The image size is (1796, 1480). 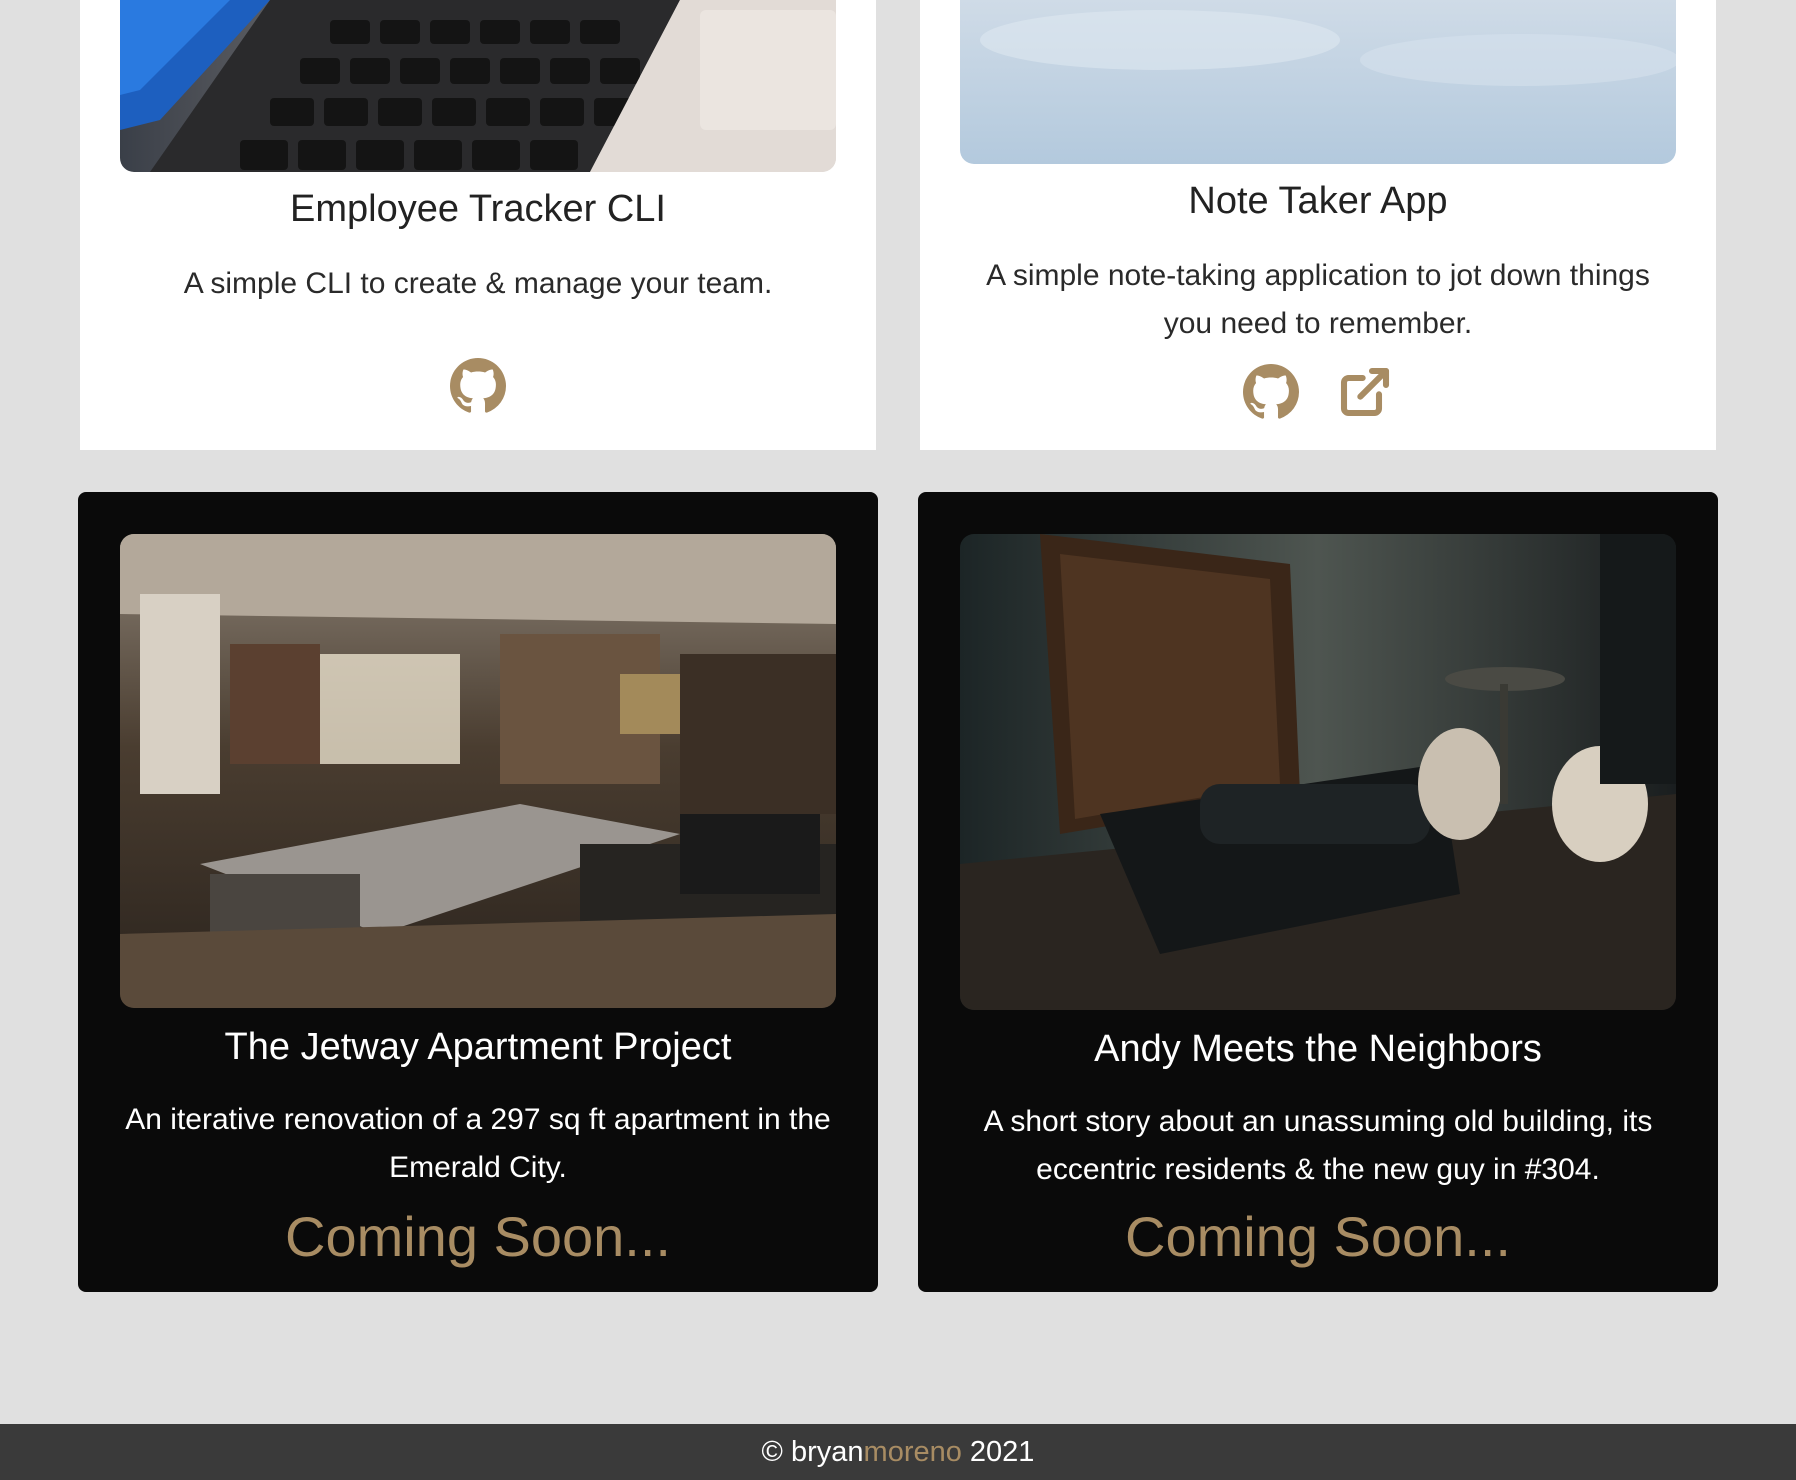 I want to click on footer: © bryan moreno 2021, so click(x=898, y=1452).